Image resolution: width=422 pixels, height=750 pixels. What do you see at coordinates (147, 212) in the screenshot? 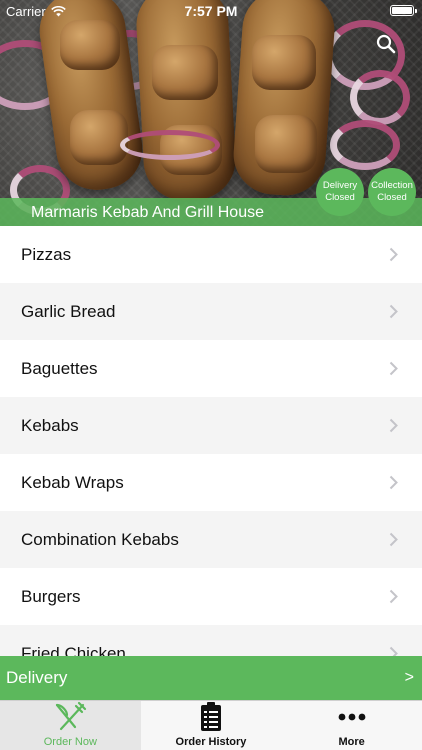
I see `restaurant-name: Marmaris Kebab And Grill House` at bounding box center [147, 212].